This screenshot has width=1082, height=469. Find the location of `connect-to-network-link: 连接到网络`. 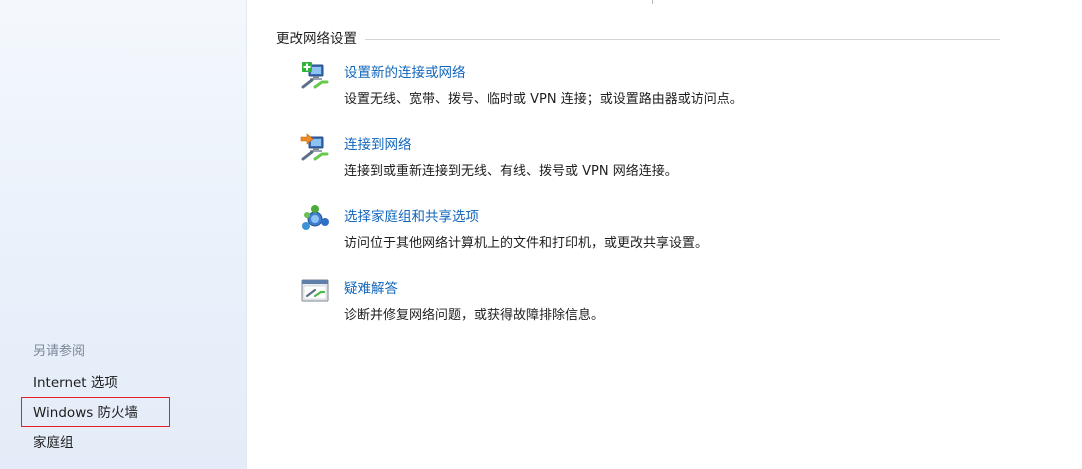

connect-to-network-link: 连接到网络 is located at coordinates (378, 143).